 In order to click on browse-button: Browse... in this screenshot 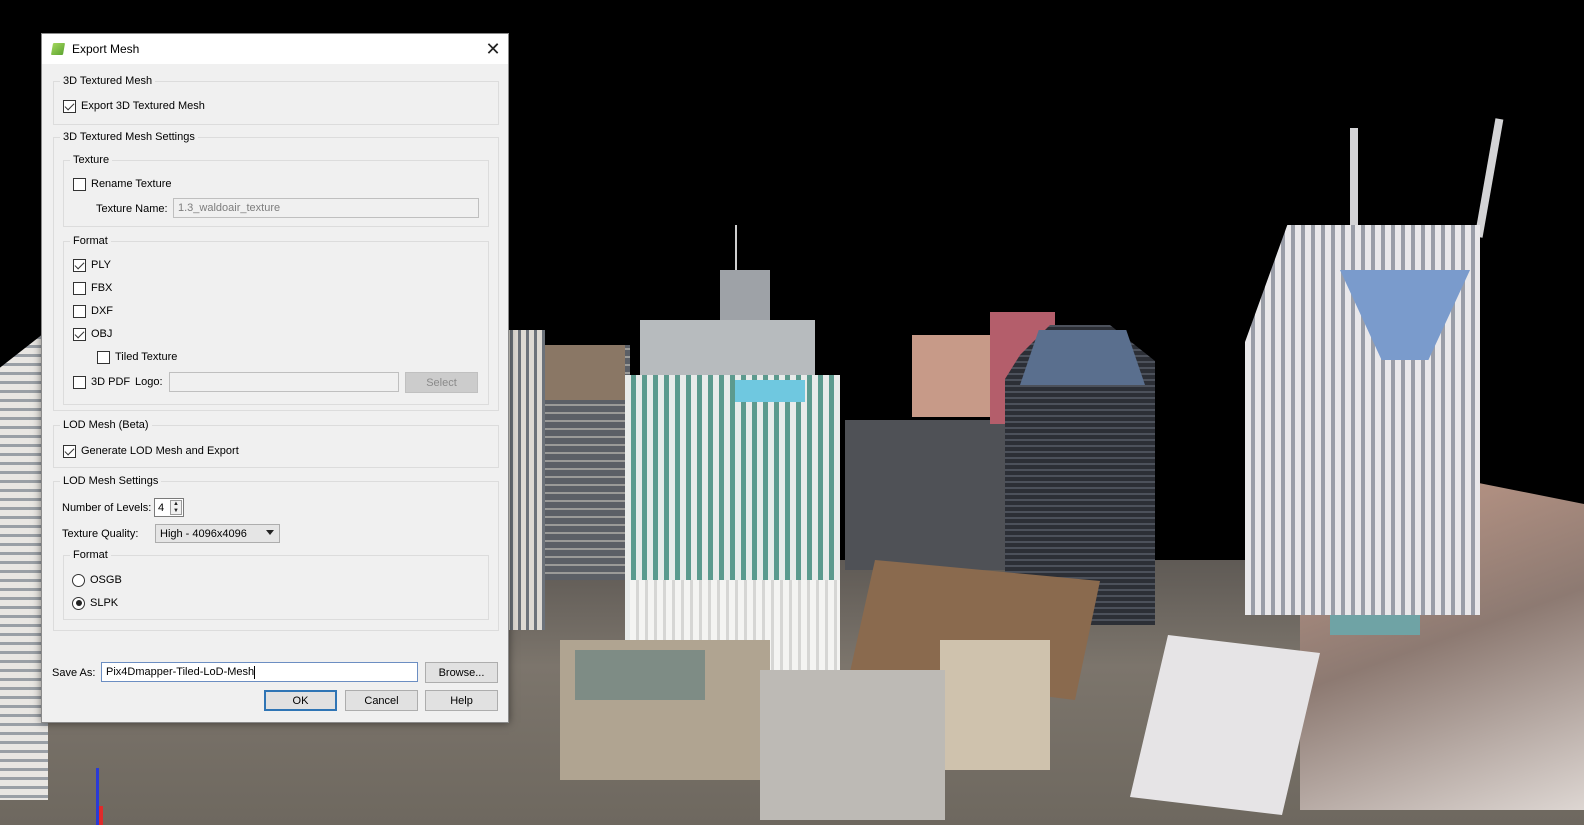, I will do `click(461, 672)`.